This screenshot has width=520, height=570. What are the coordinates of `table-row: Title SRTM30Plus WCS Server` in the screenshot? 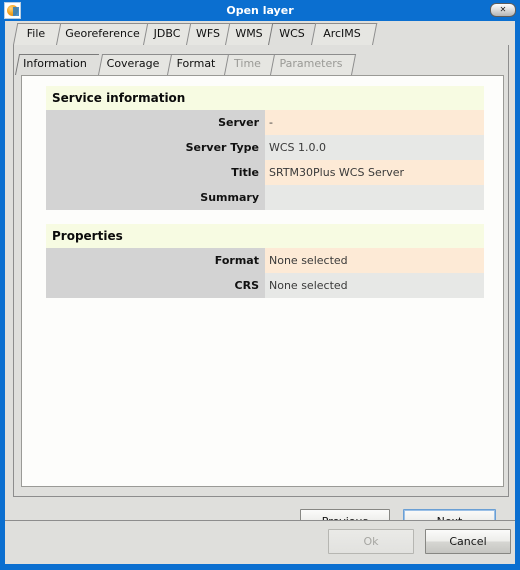 It's located at (265, 172).